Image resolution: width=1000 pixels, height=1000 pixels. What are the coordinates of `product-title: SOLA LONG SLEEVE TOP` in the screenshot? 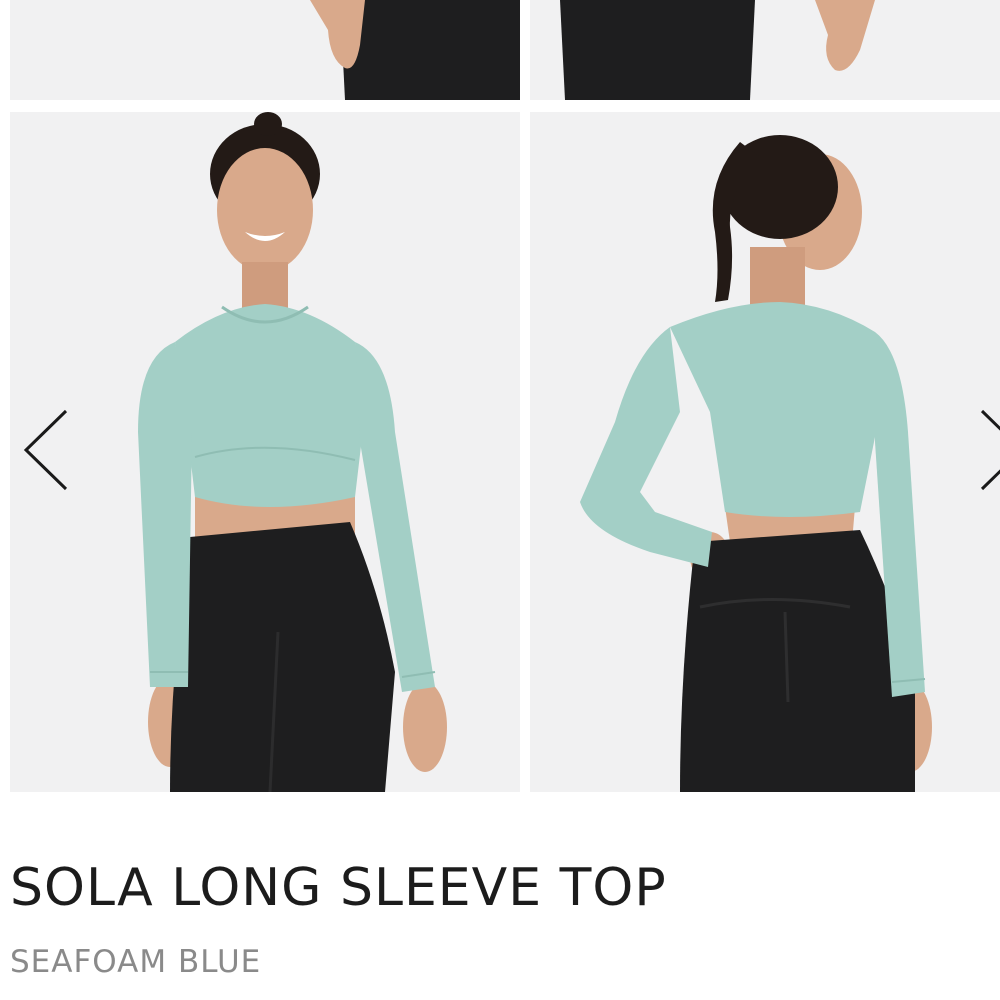 It's located at (338, 888).